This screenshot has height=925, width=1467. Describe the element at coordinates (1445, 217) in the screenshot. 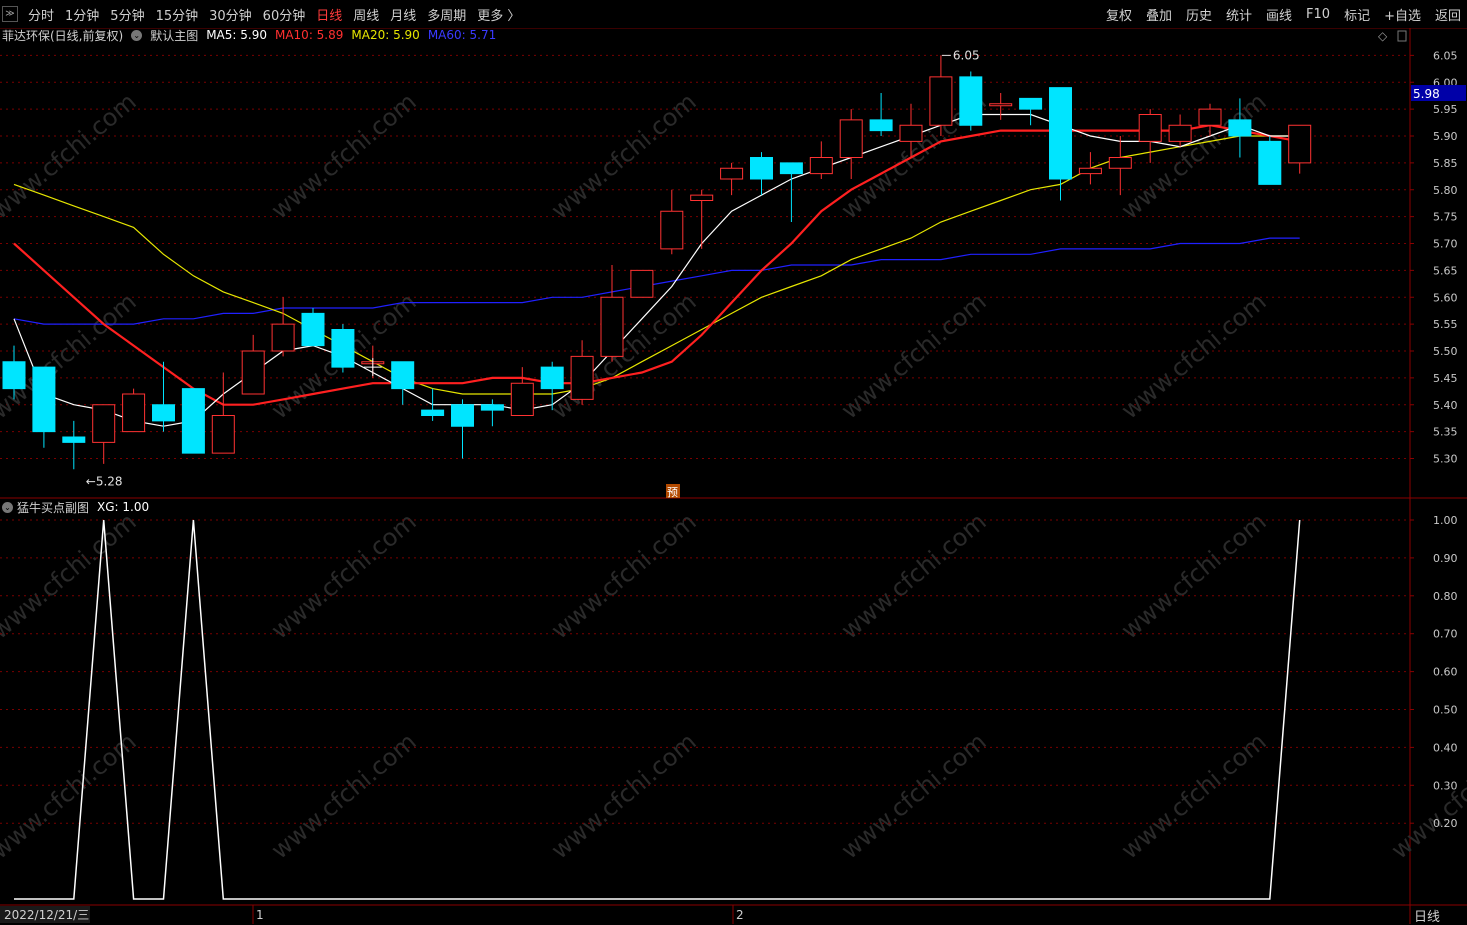

I see `price-tick-label: 5.75` at that location.